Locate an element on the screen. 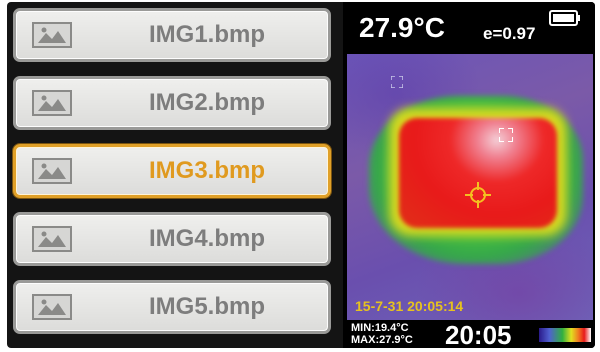  file-item-img2: IMG2.bmp is located at coordinates (172, 103).